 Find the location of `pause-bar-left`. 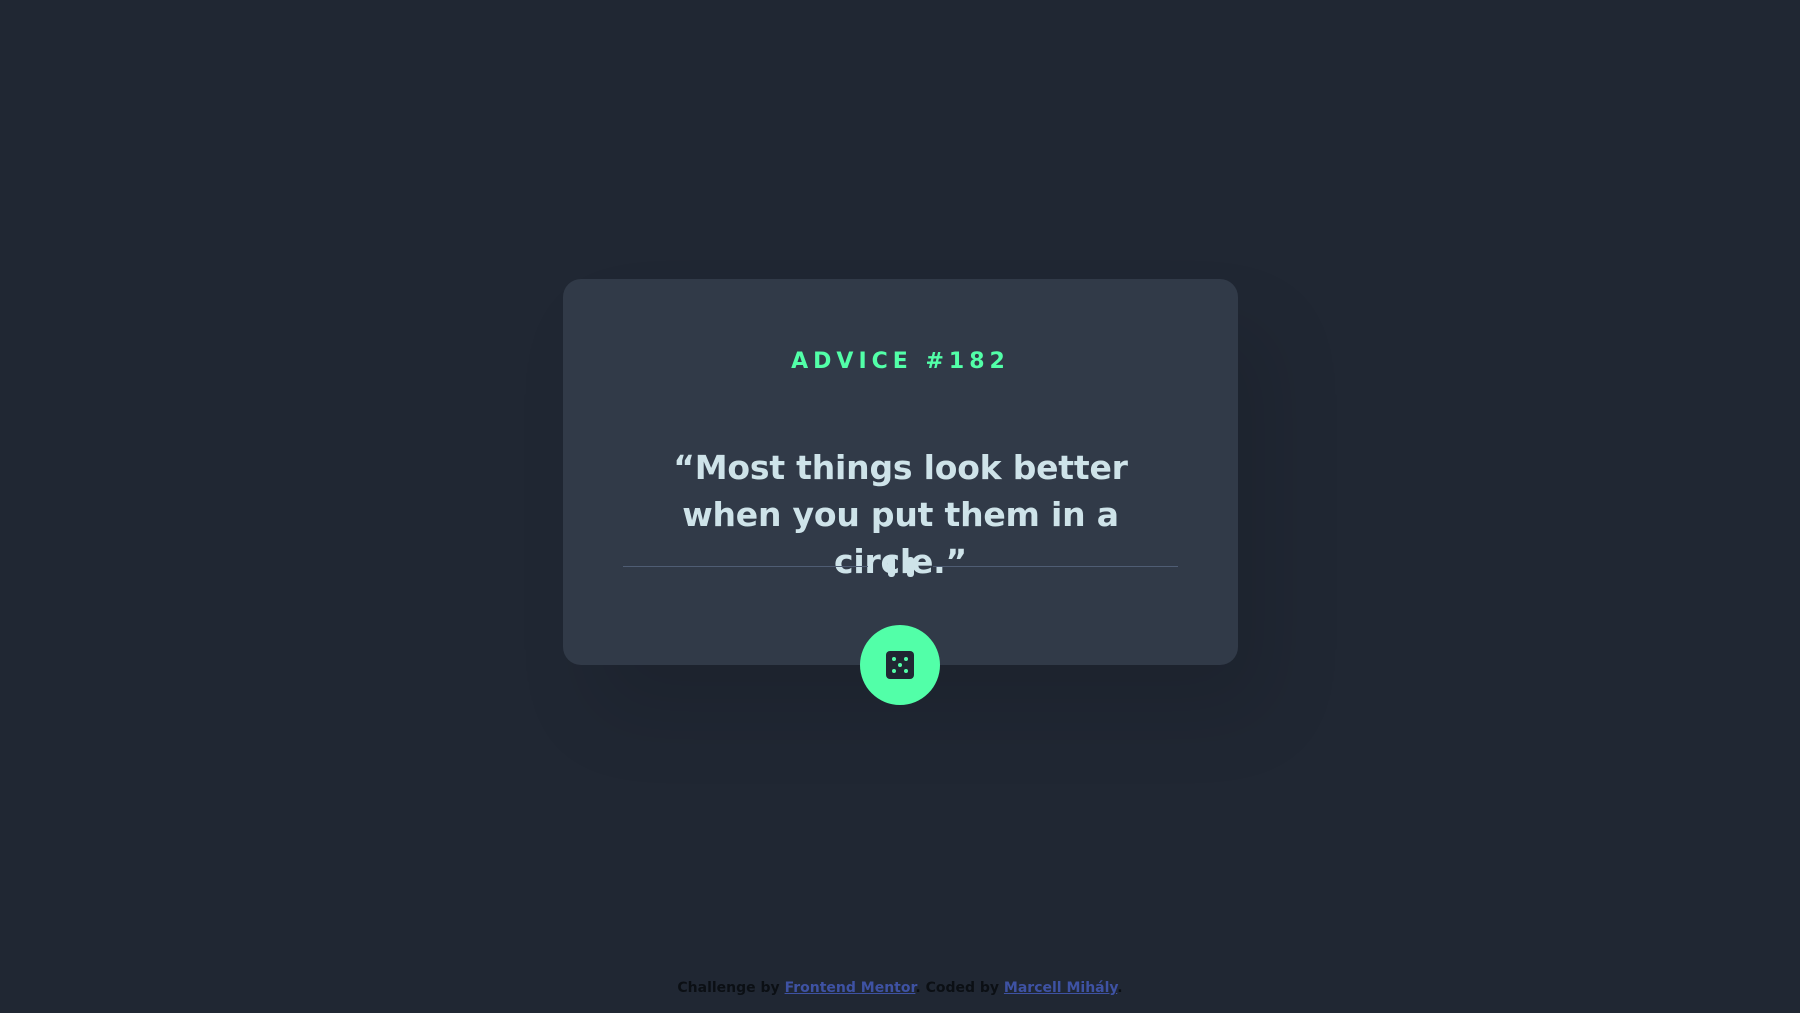

pause-bar-left is located at coordinates (891, 567).